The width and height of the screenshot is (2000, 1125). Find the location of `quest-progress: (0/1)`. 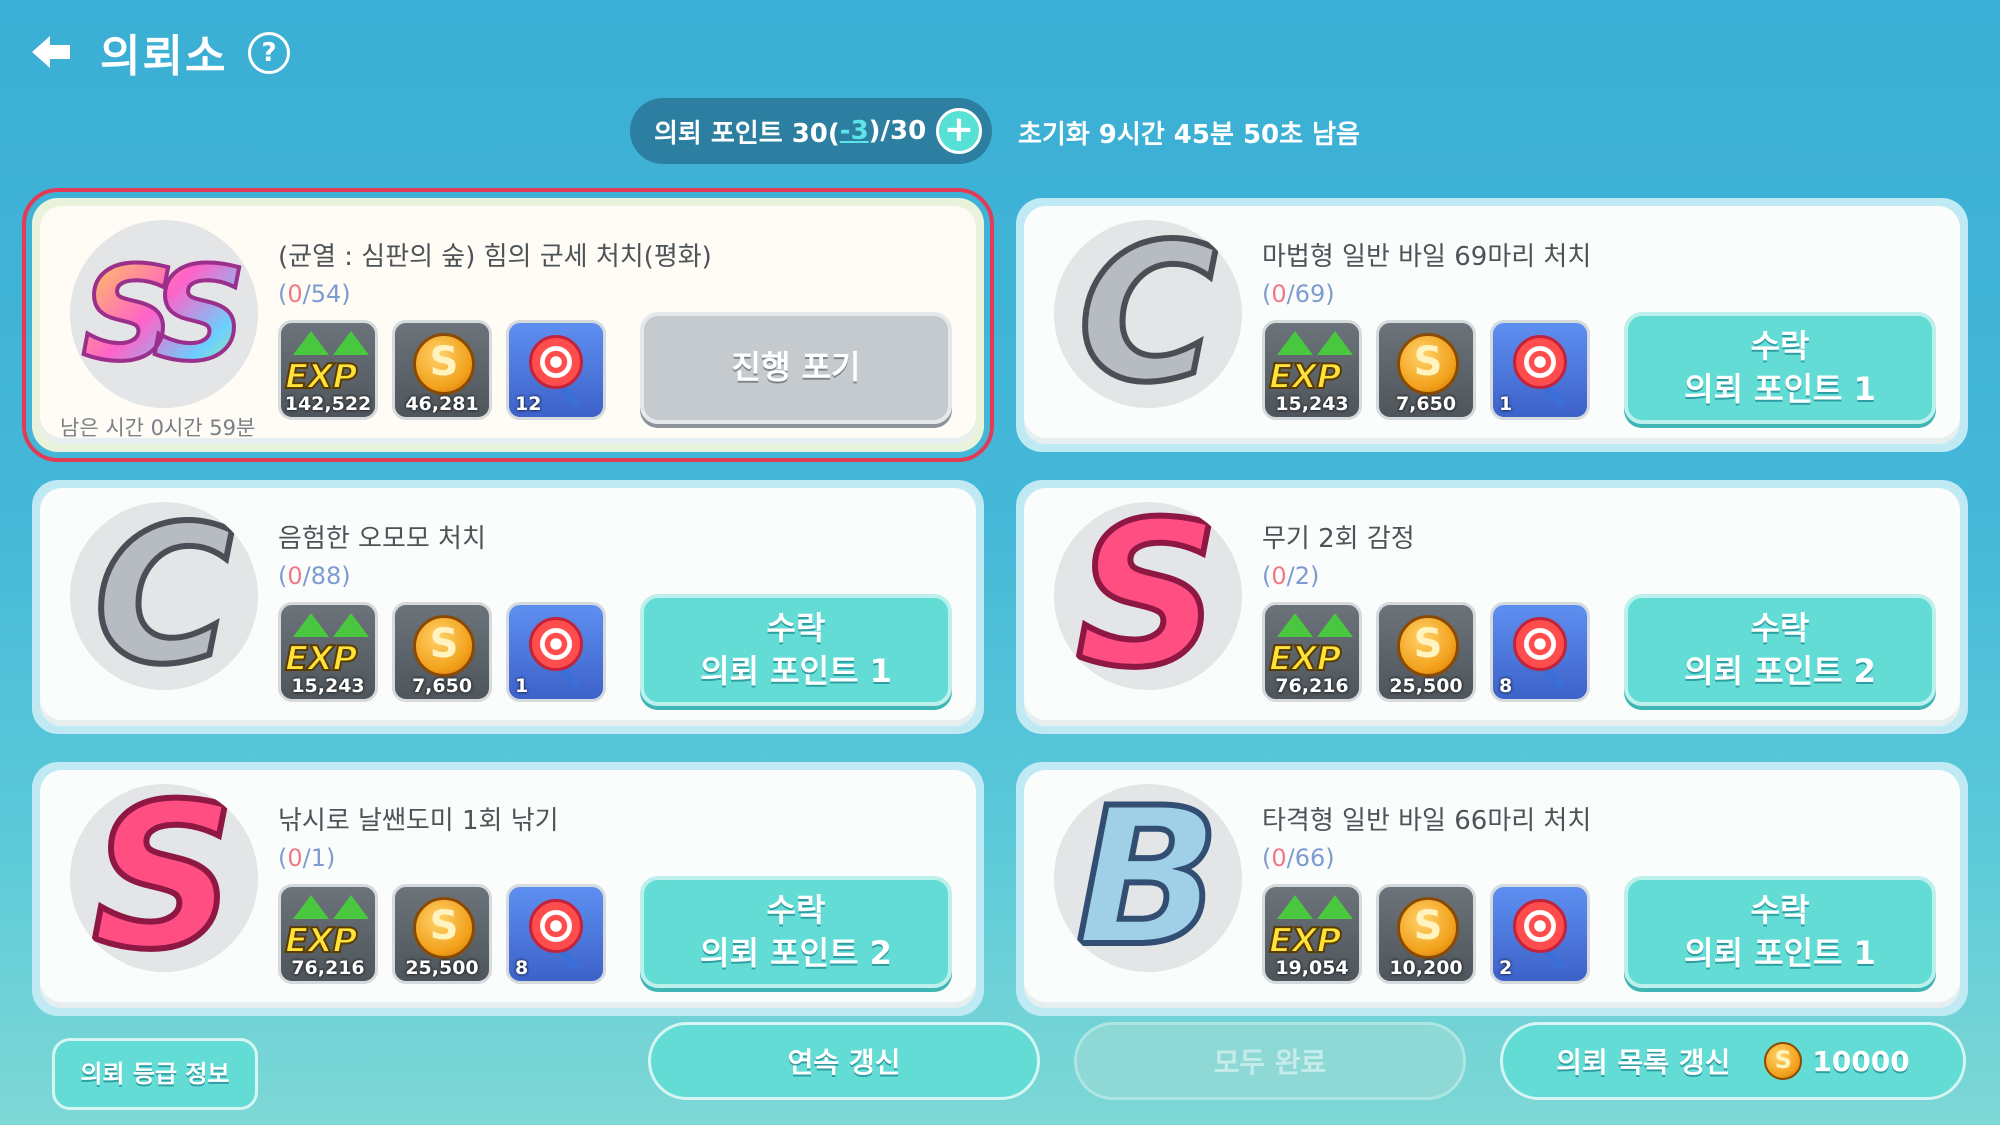

quest-progress: (0/1) is located at coordinates (307, 858).